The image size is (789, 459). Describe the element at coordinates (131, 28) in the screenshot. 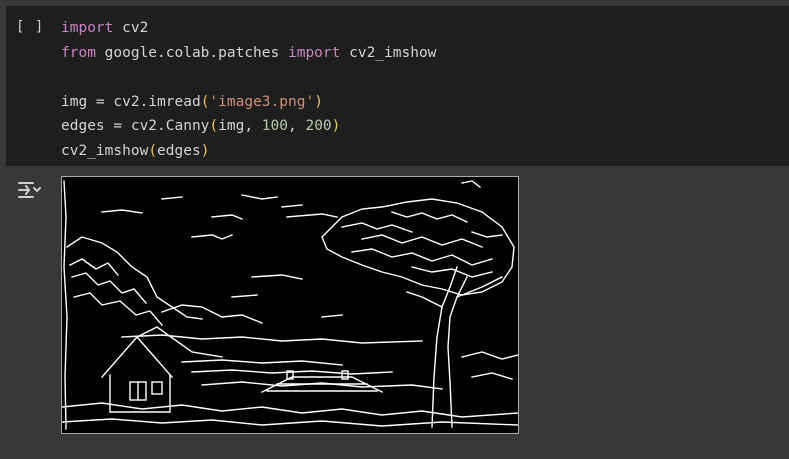

I see `code-text: cv2` at that location.